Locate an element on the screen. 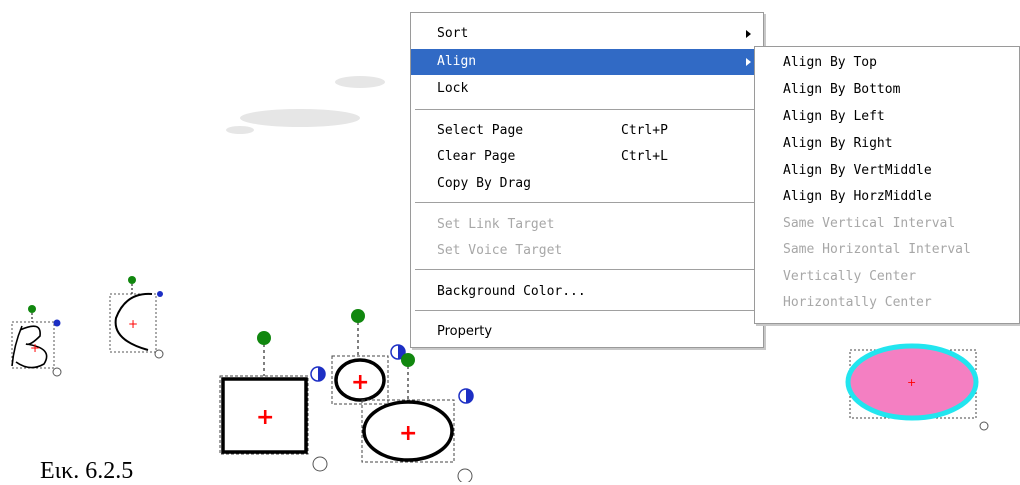 The width and height of the screenshot is (1020, 485). menu-item-set-voice-target: Set Voice Target is located at coordinates (587, 251).